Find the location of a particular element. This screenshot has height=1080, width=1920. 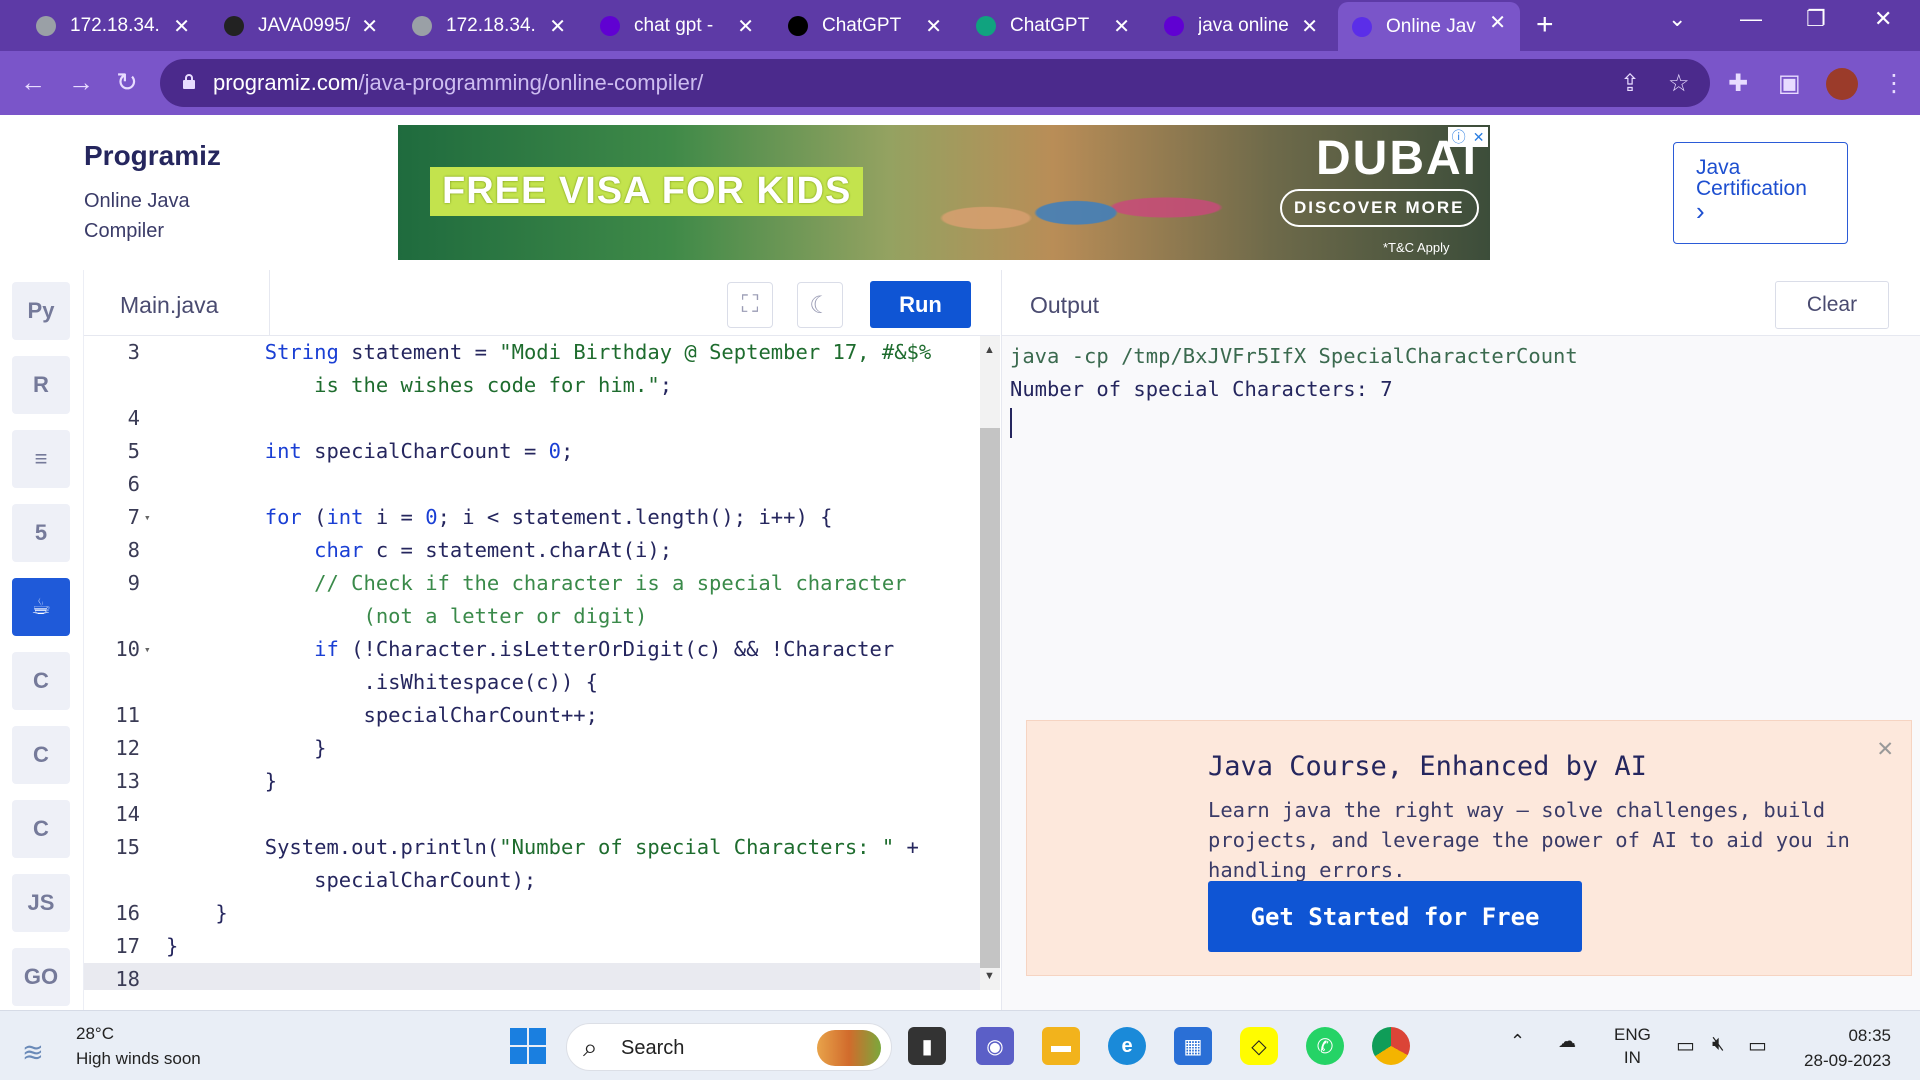

windows-start-icon is located at coordinates (528, 1046).